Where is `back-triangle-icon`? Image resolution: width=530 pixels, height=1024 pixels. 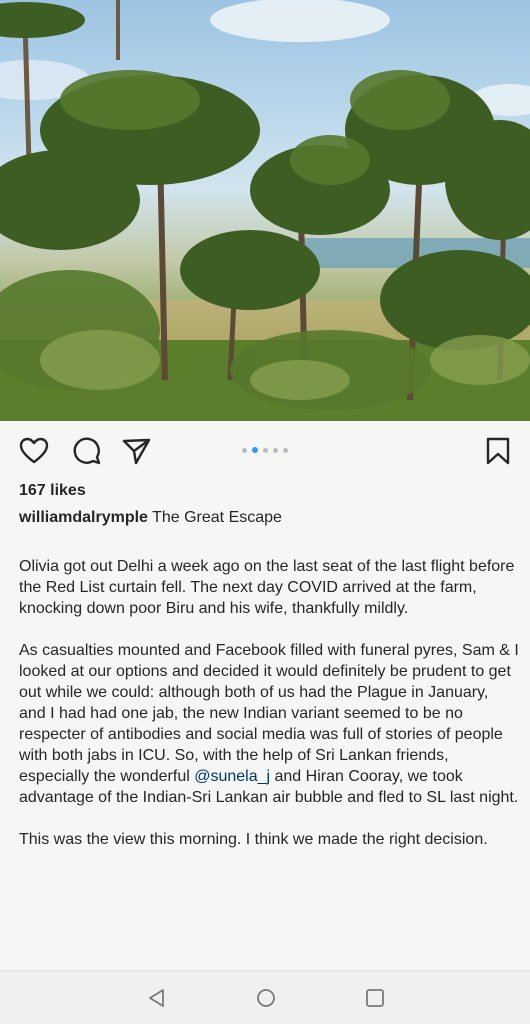
back-triangle-icon is located at coordinates (156, 998).